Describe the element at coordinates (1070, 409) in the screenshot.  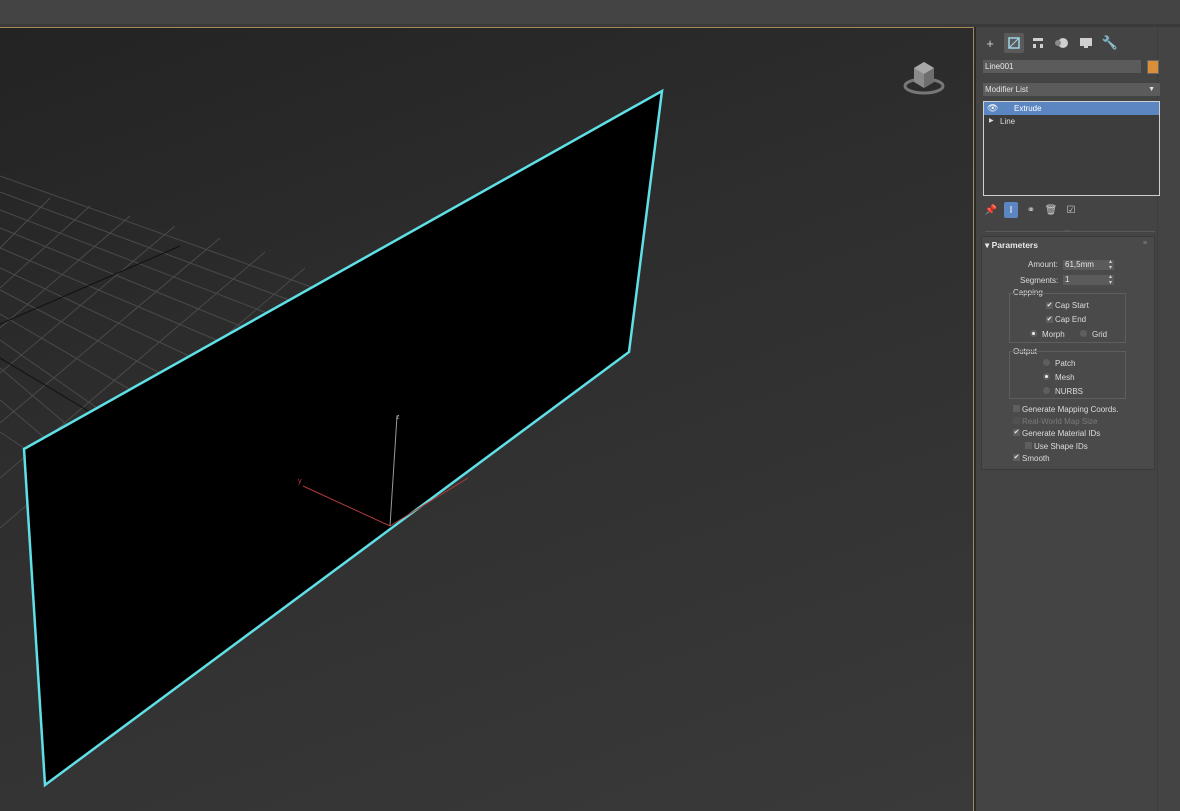
I see `generate-mapping-label: Generate Mapping Coords.` at that location.